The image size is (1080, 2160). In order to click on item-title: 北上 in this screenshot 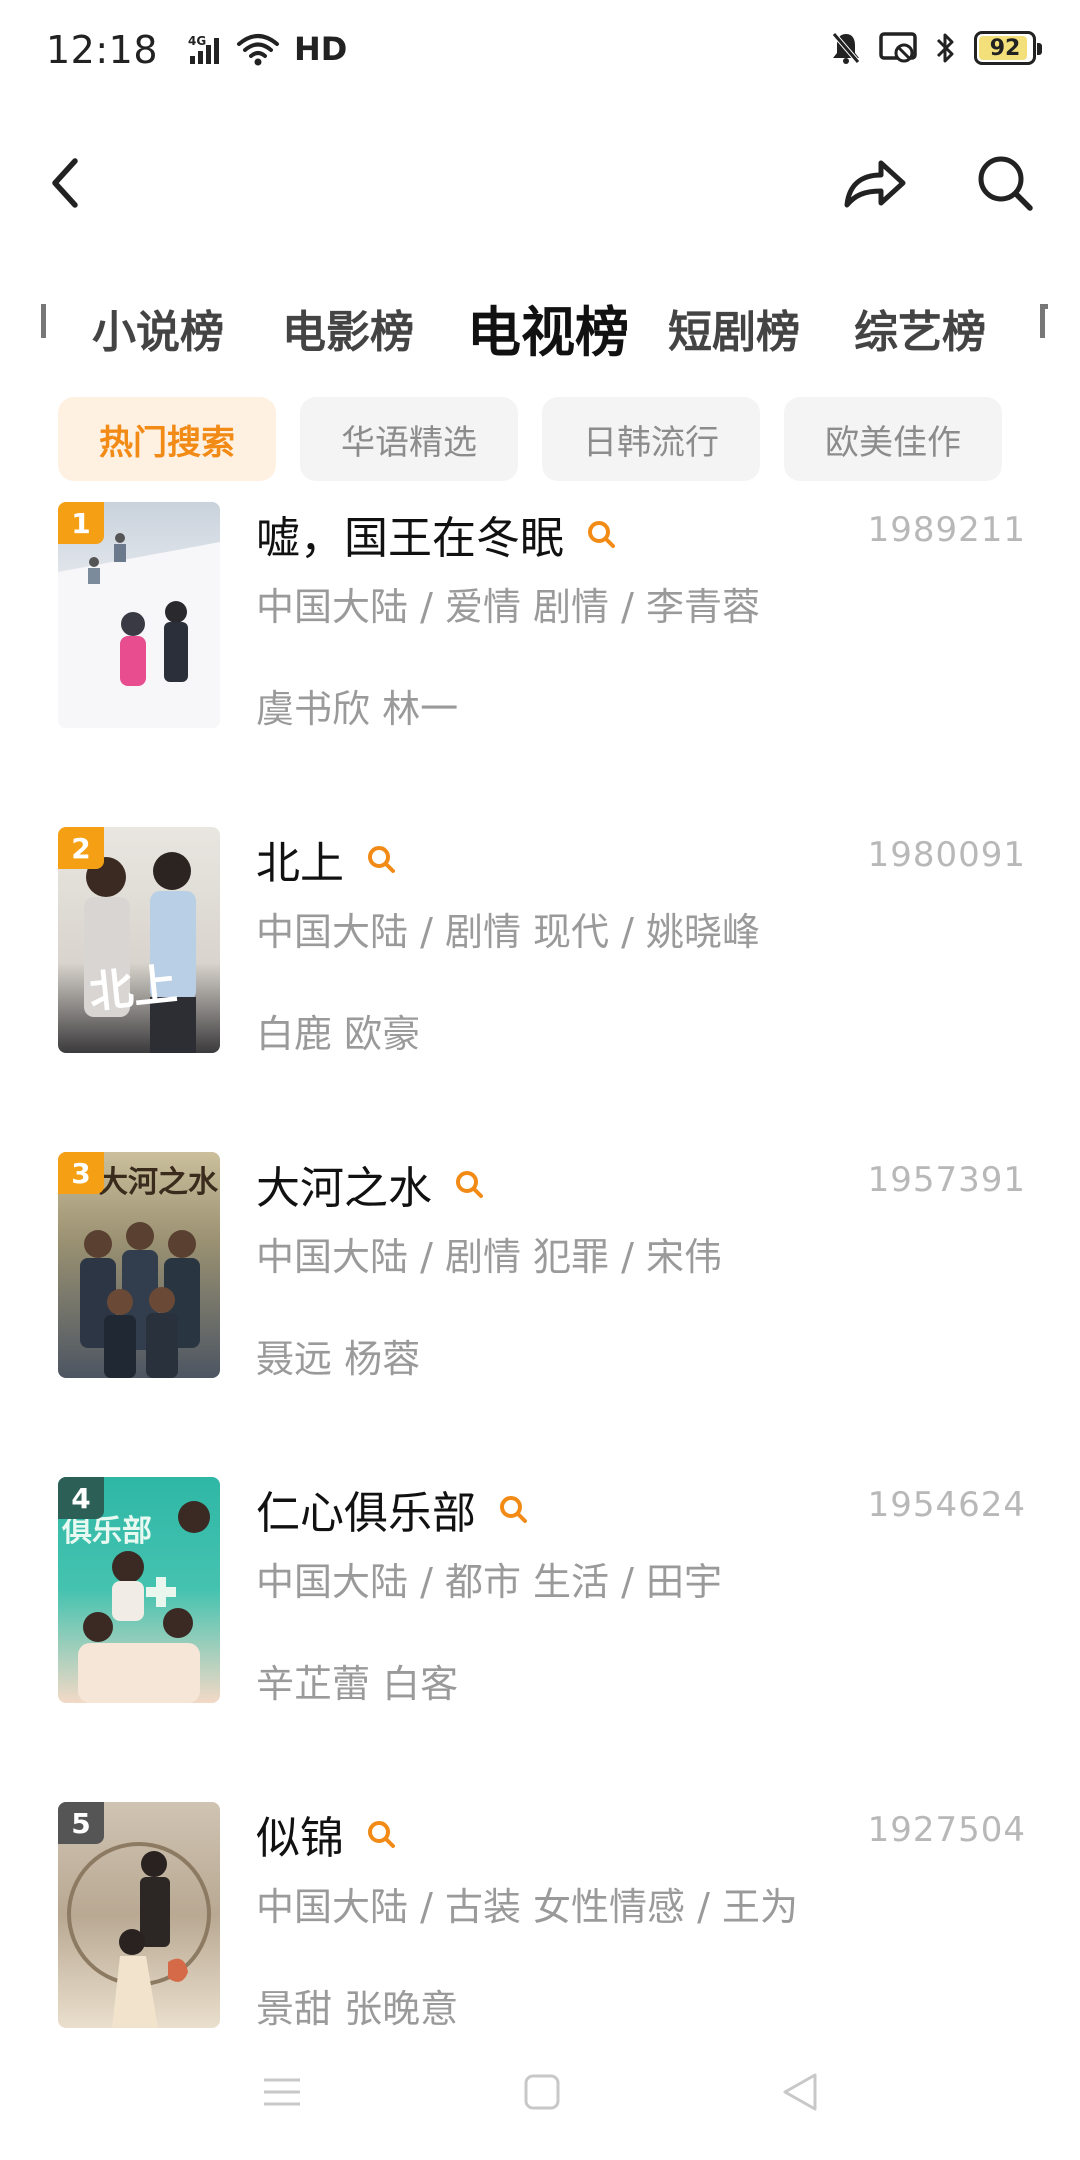, I will do `click(300, 859)`.